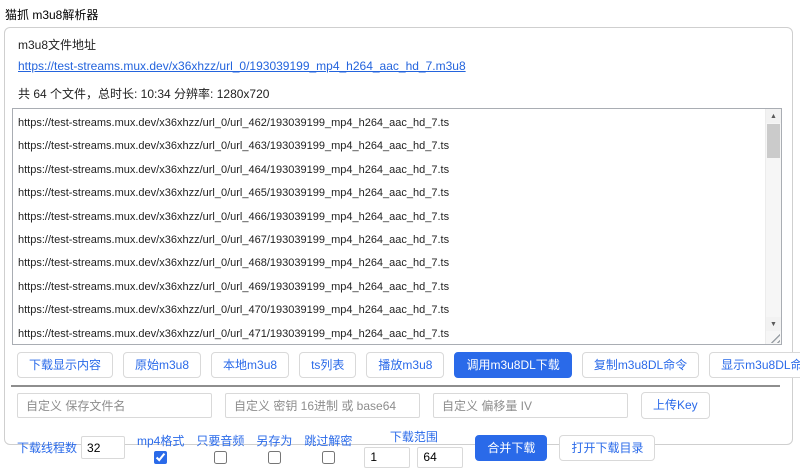  What do you see at coordinates (675, 405) in the screenshot?
I see `upload-key-button: 上传Key` at bounding box center [675, 405].